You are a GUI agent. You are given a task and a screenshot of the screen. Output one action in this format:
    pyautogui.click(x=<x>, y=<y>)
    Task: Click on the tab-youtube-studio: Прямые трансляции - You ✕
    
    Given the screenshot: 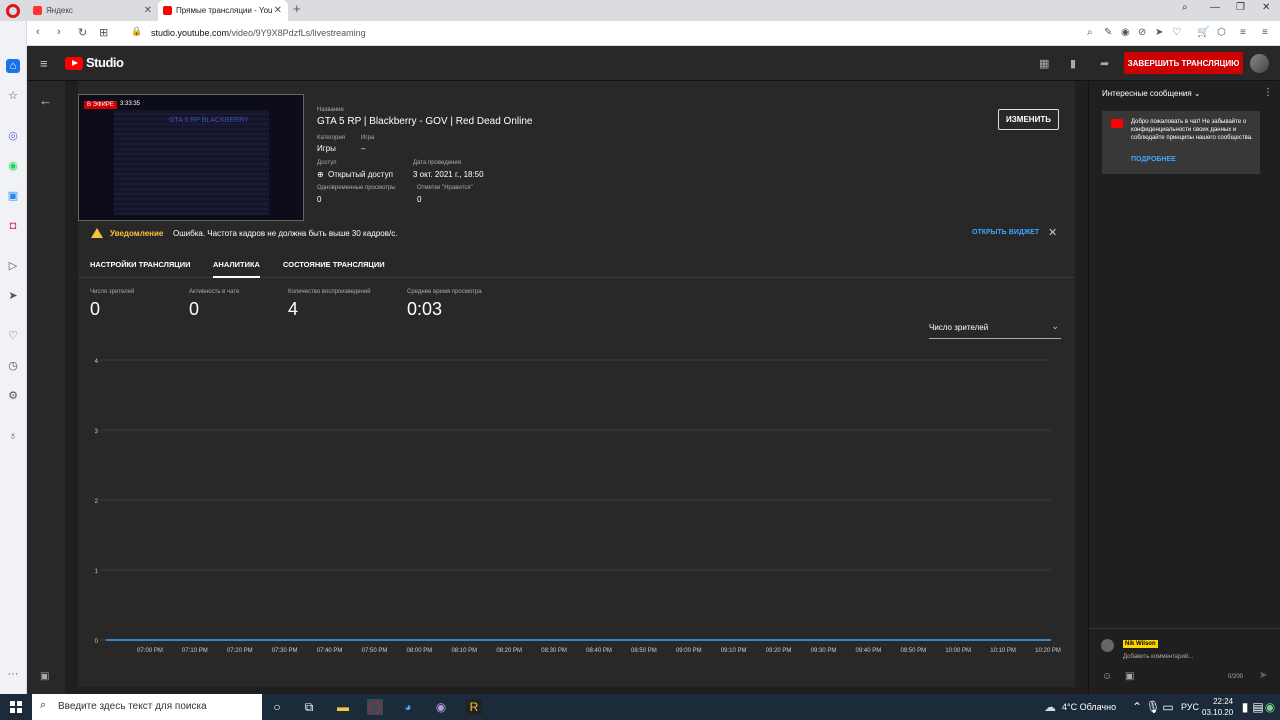 What is the action you would take?
    pyautogui.click(x=223, y=10)
    